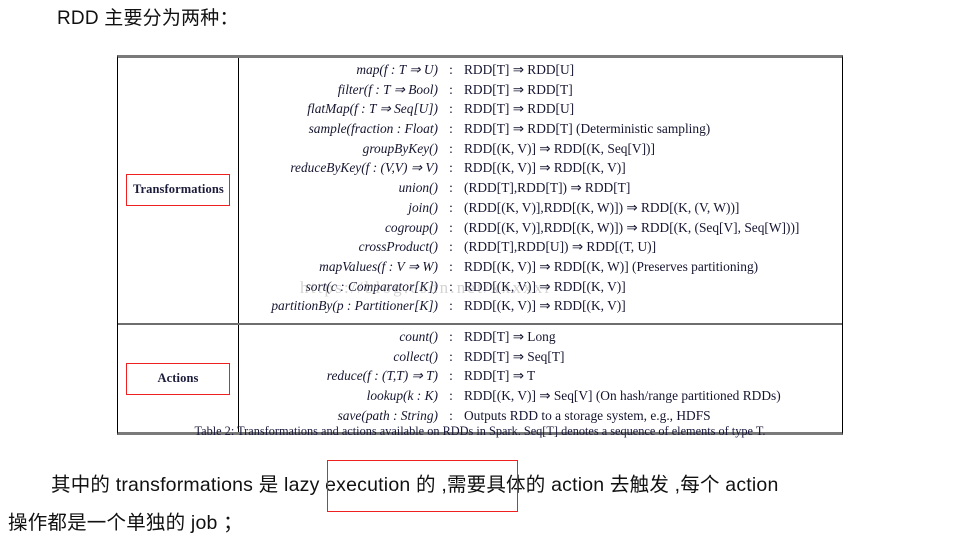 The image size is (953, 546). What do you see at coordinates (411, 227) in the screenshot?
I see `op-signature: cogroup()` at bounding box center [411, 227].